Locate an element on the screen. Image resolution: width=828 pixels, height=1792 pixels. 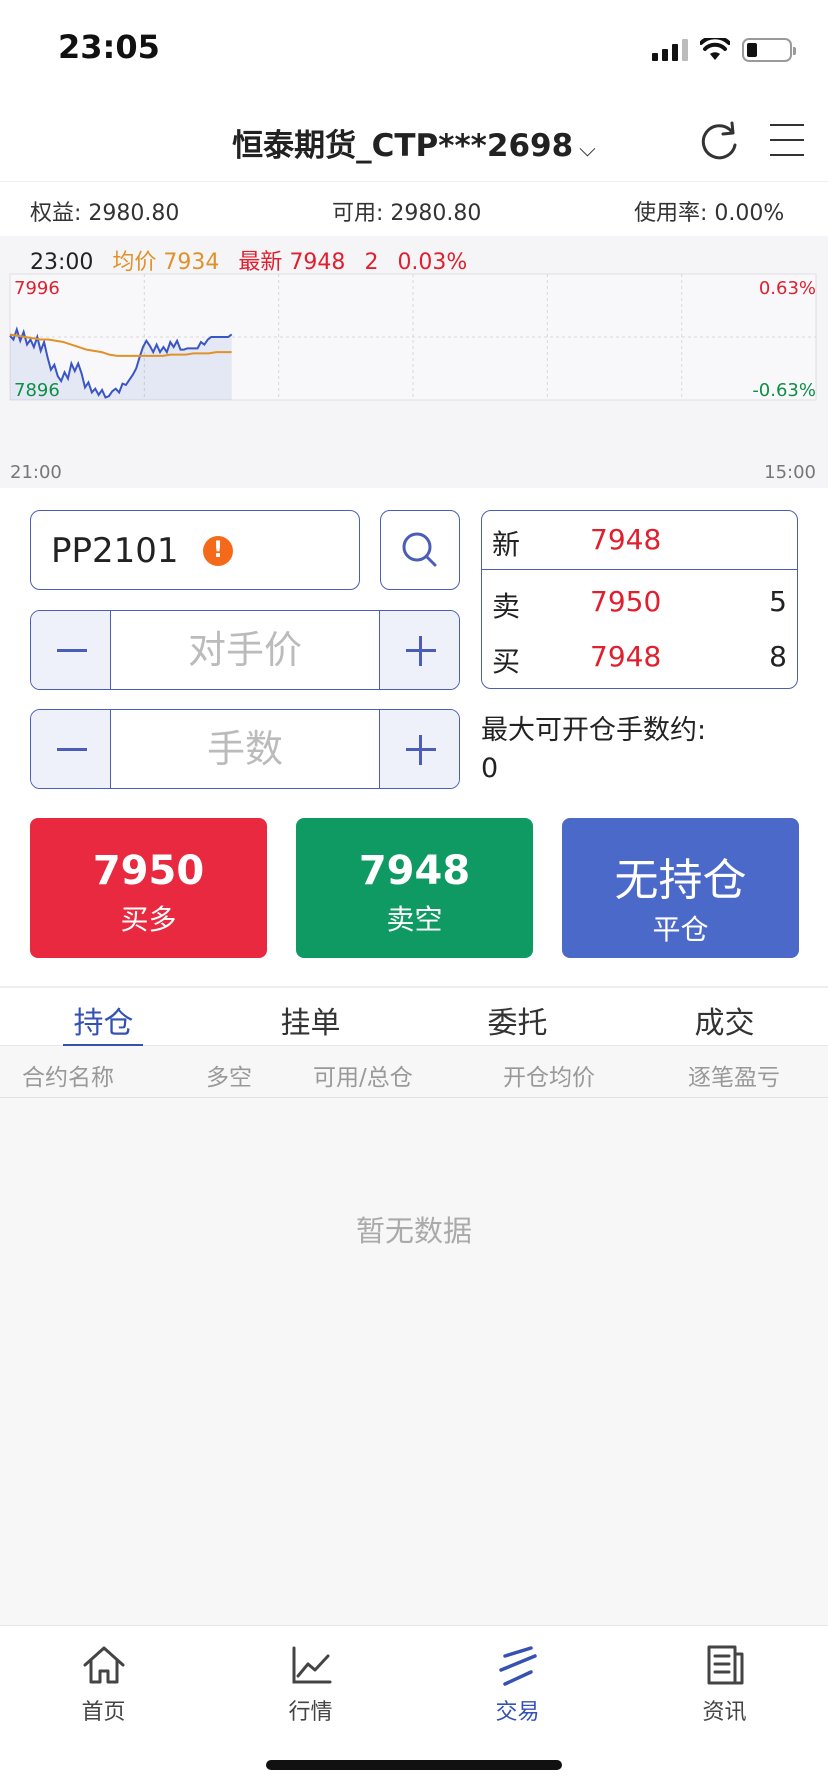
table-header: 合约名称 多空 可用/总仓 开仓均价 逐笔盈亏 is located at coordinates (414, 1072).